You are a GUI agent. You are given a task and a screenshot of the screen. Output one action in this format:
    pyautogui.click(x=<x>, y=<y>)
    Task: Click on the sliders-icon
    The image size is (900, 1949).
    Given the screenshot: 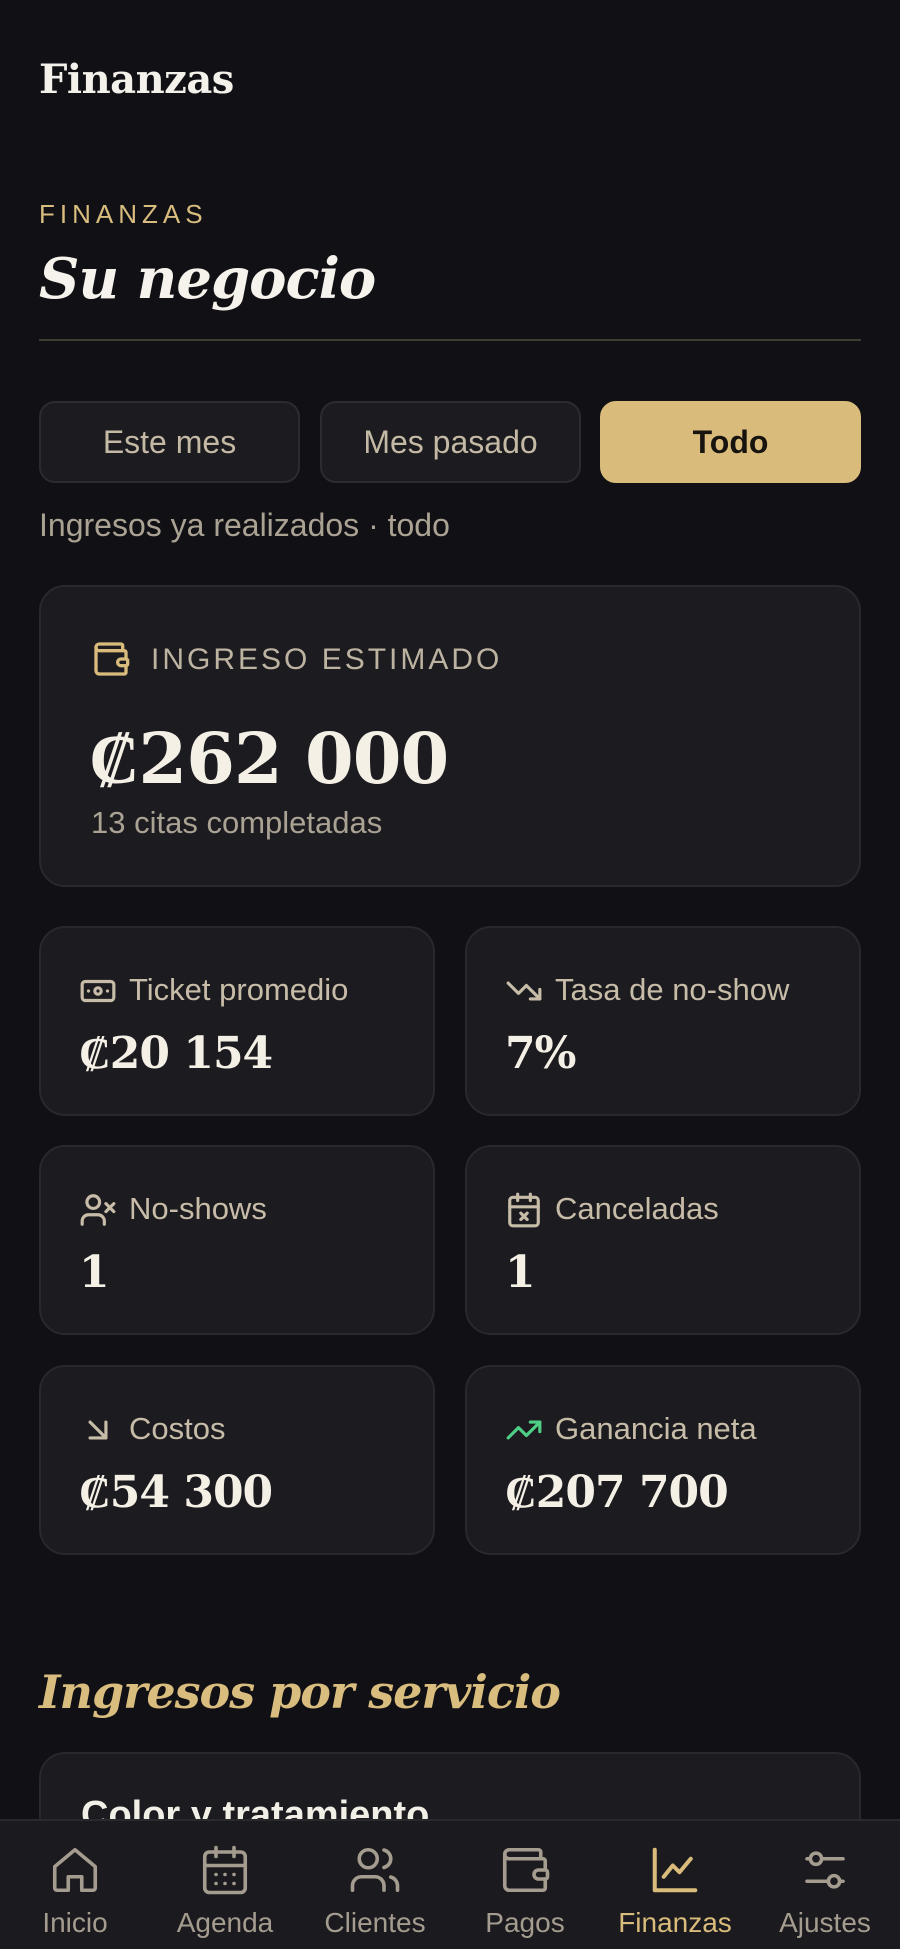 What is the action you would take?
    pyautogui.click(x=825, y=1870)
    